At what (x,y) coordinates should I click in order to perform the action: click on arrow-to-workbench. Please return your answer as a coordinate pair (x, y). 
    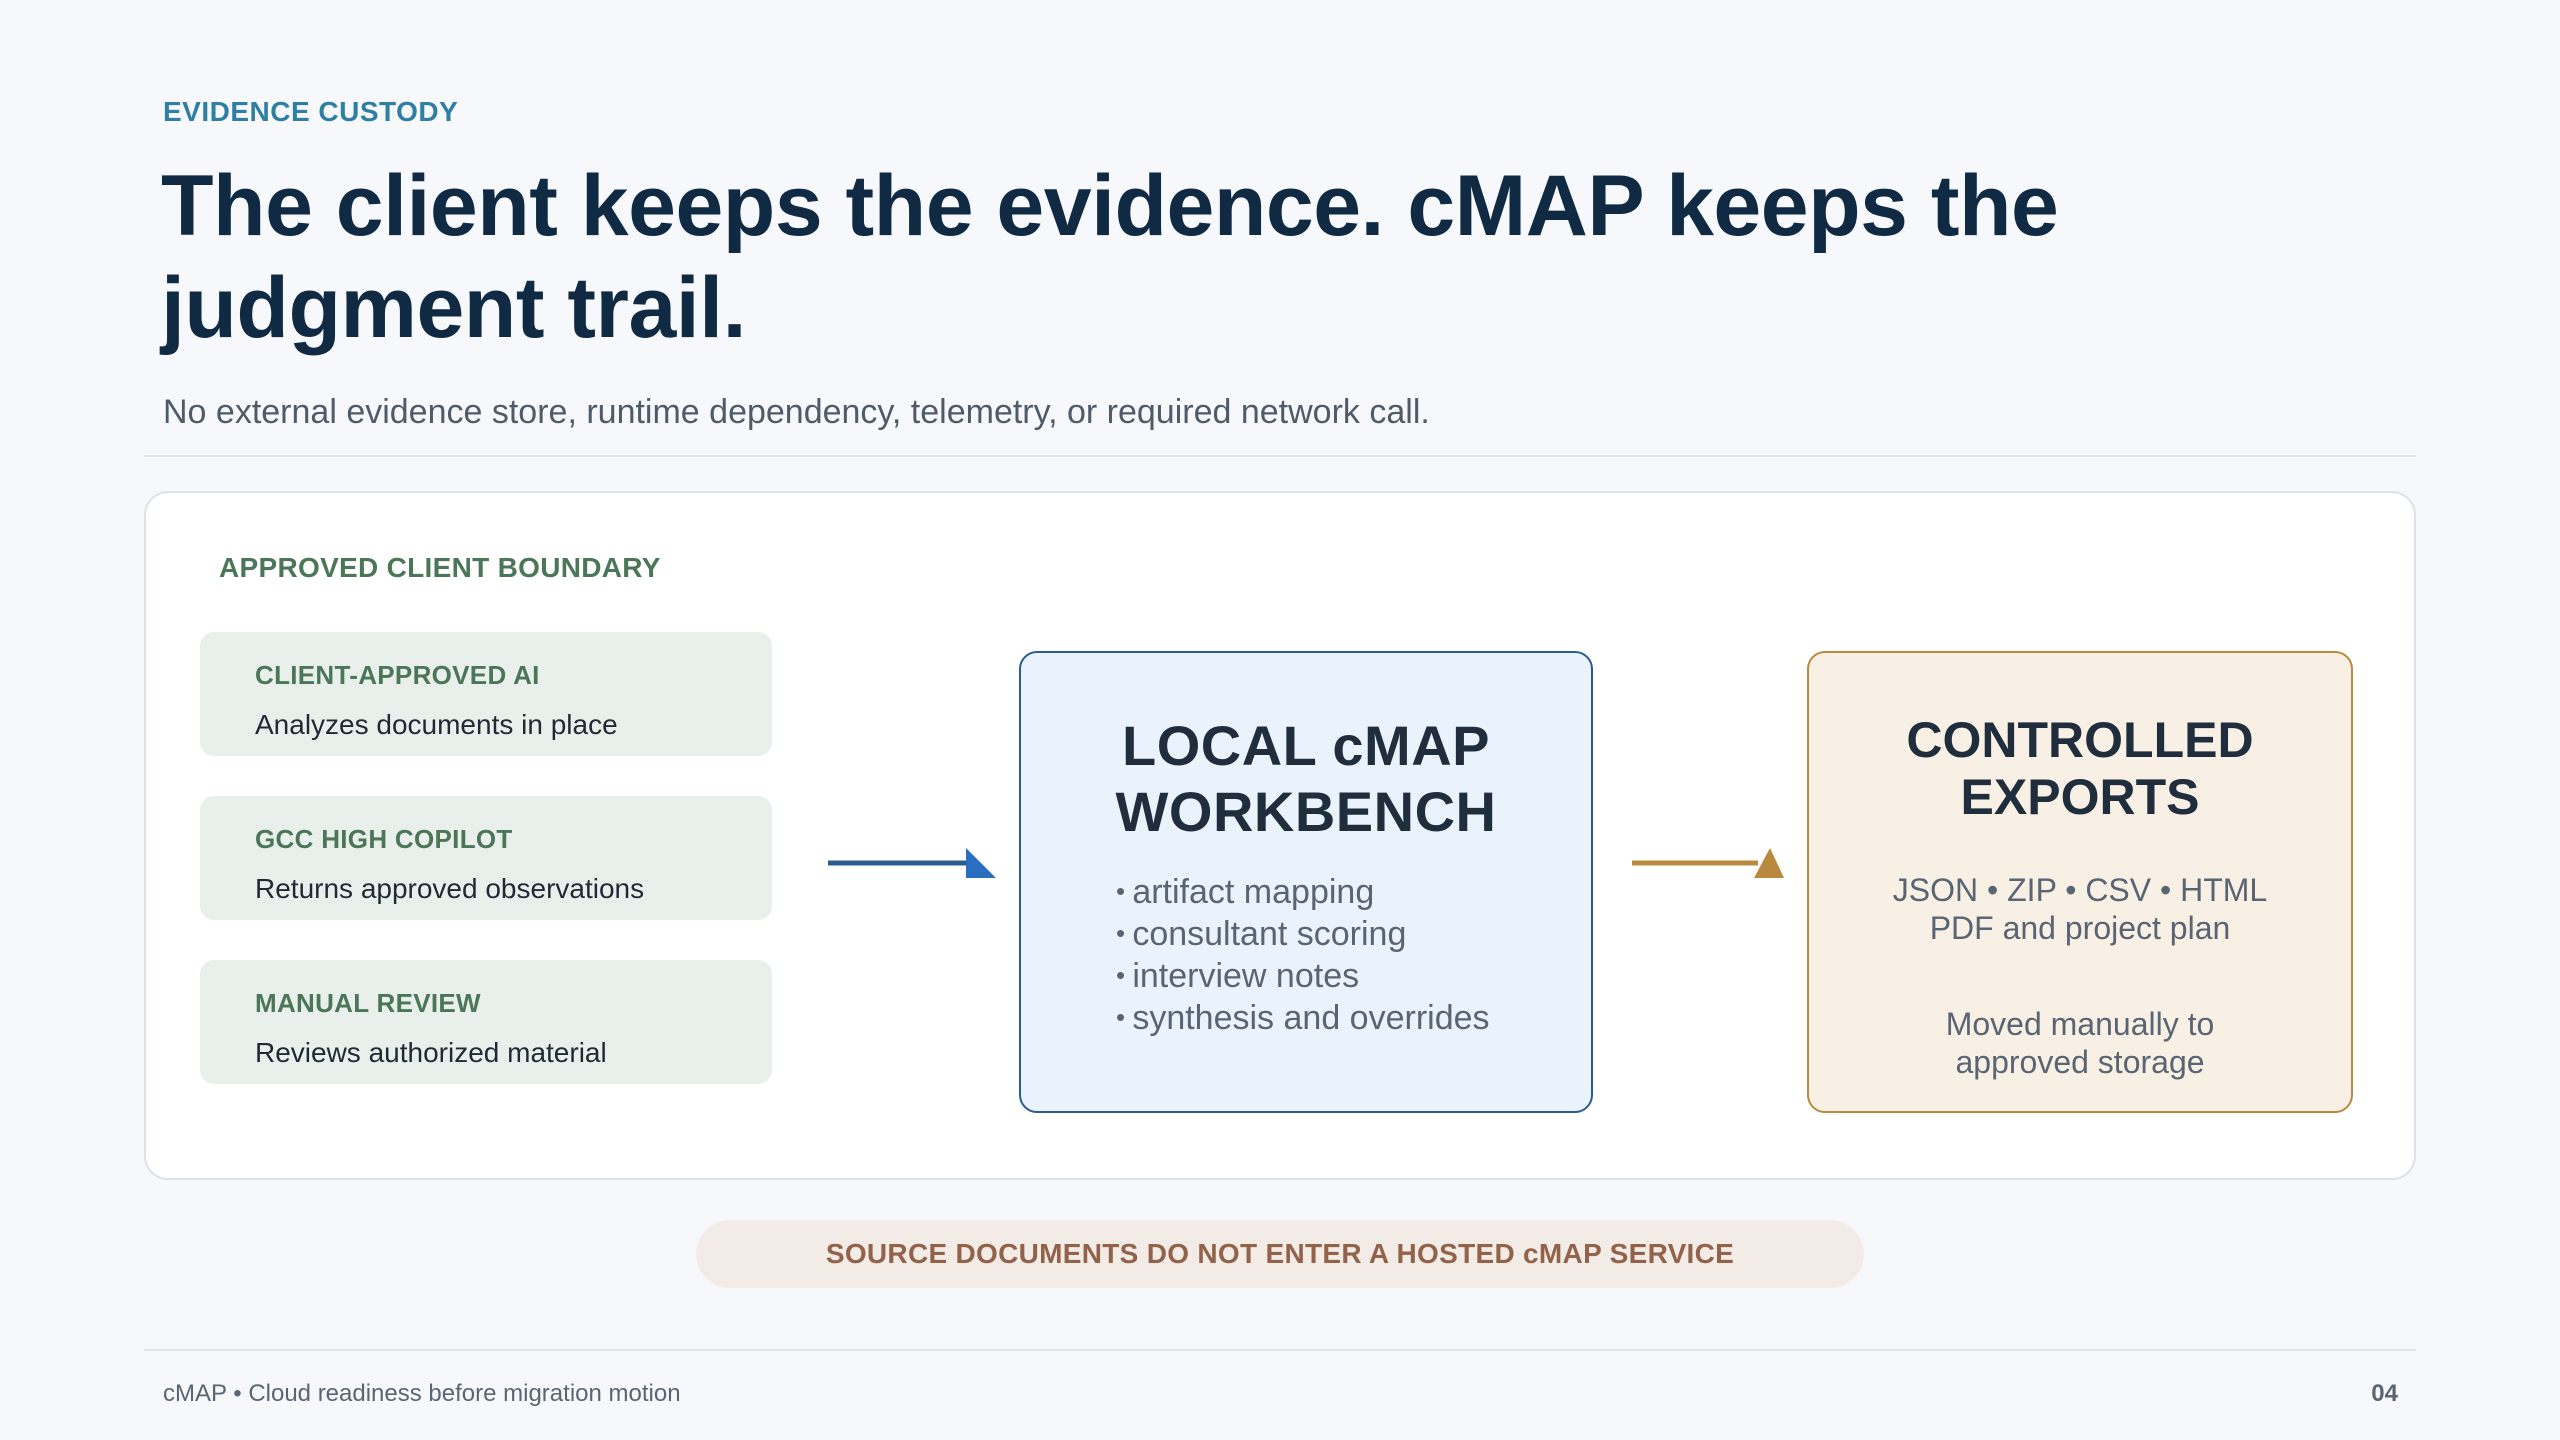
    Looking at the image, I should click on (912, 863).